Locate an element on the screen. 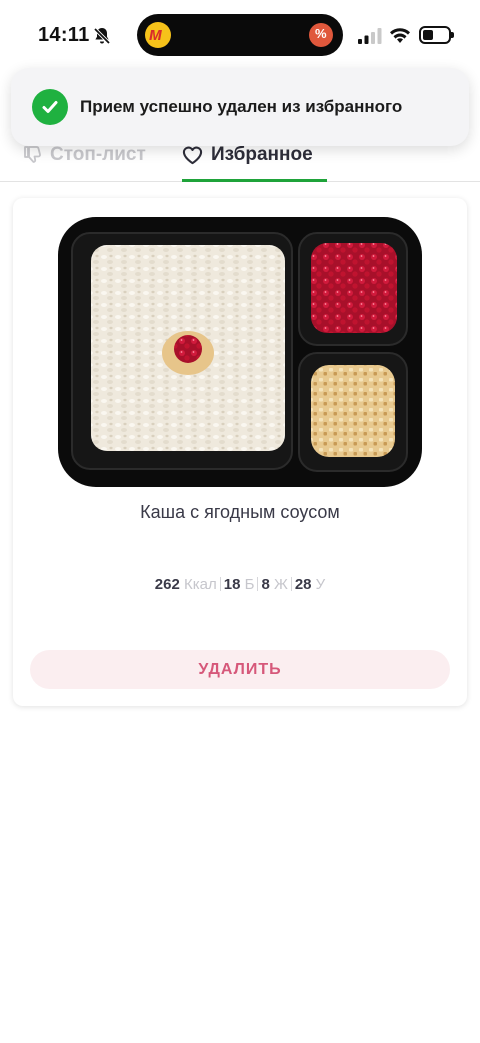 The image size is (480, 1043). fat-value: 8 is located at coordinates (265, 584).